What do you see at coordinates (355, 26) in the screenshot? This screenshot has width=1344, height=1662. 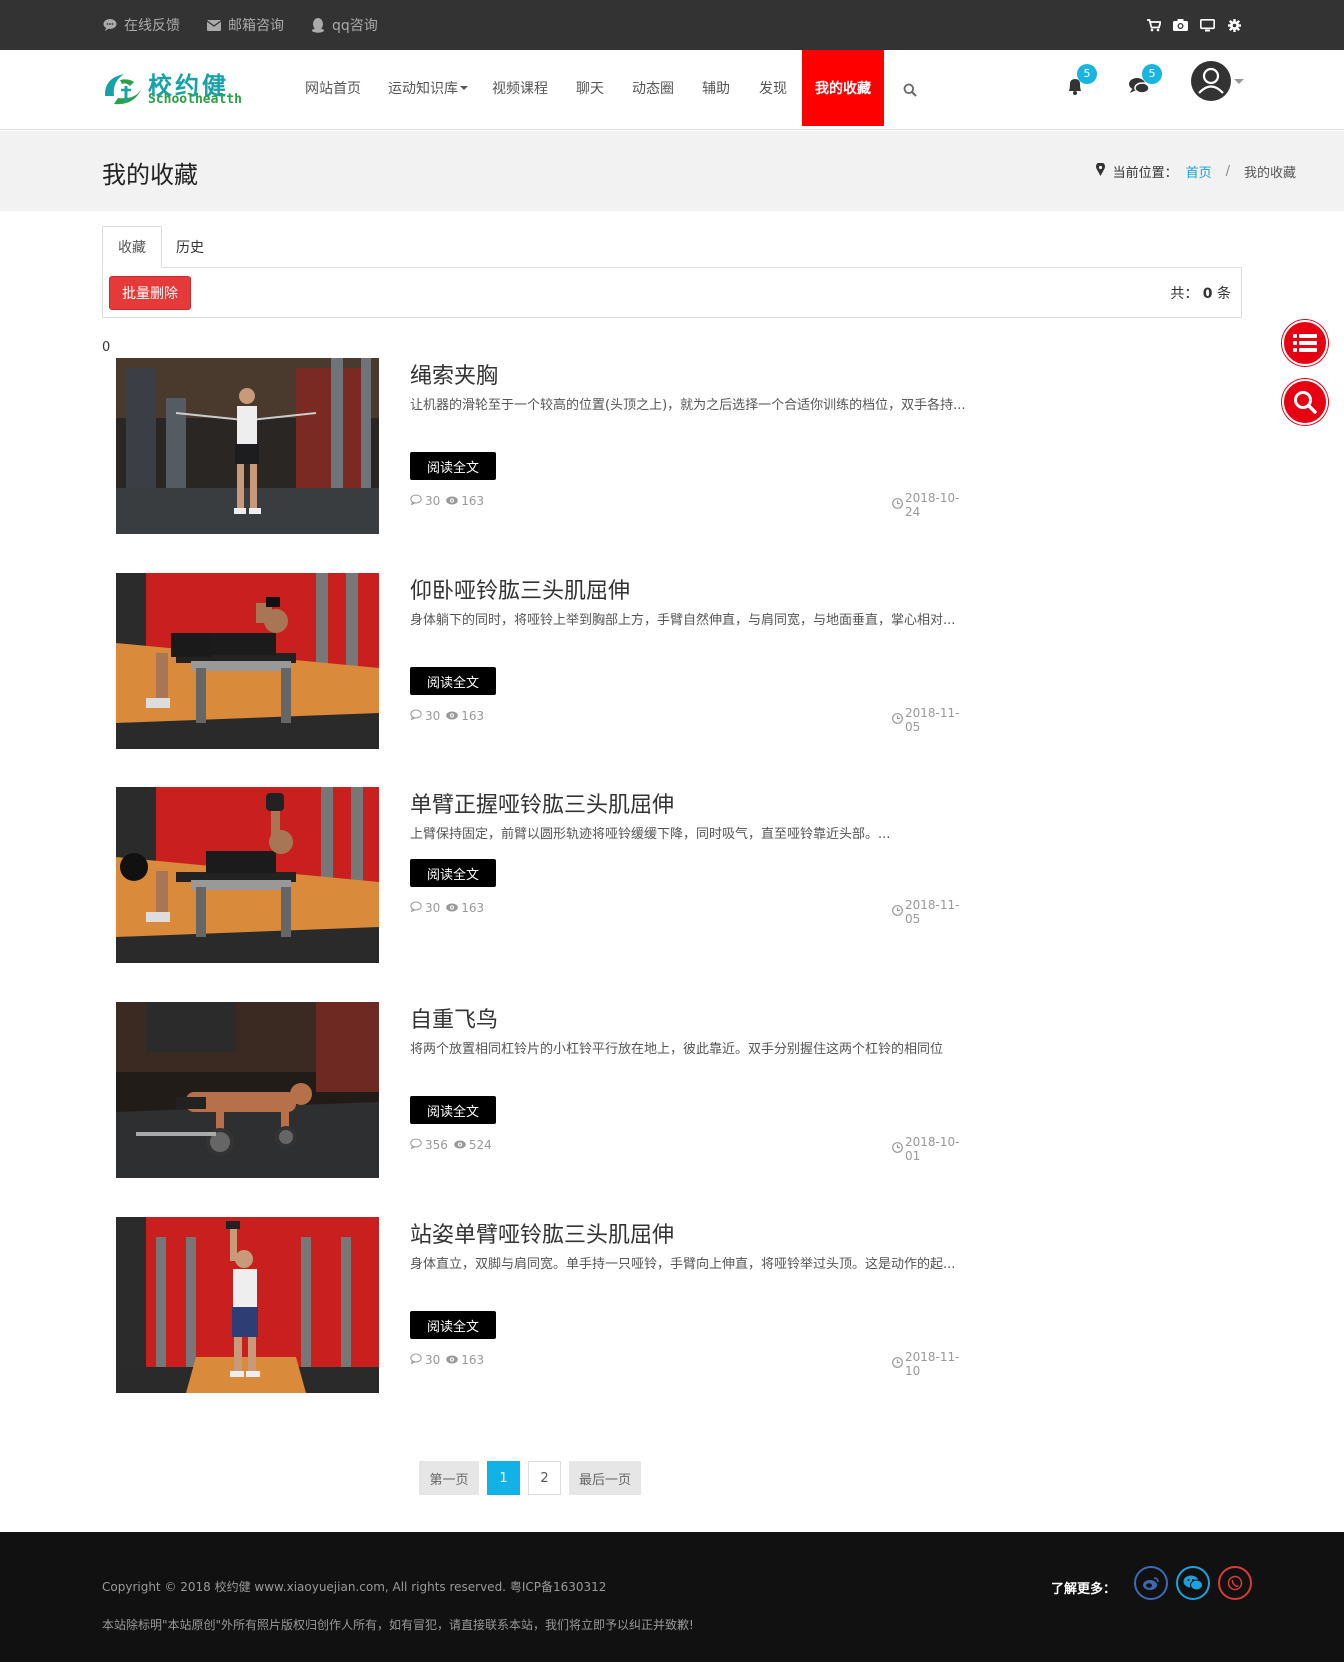 I see `qq-consult-label: qq咨询` at bounding box center [355, 26].